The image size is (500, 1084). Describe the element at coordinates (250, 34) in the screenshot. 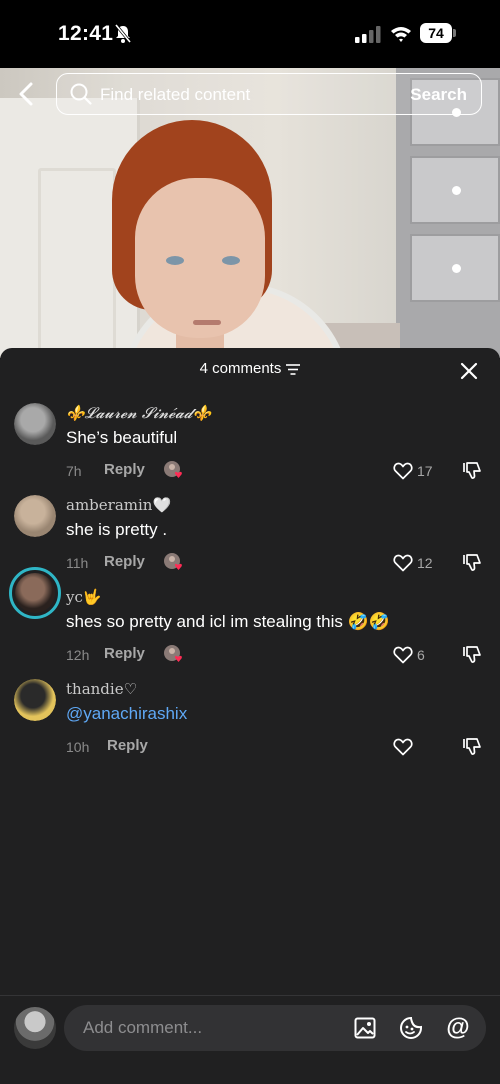

I see `status-bar: 12:41 74` at that location.